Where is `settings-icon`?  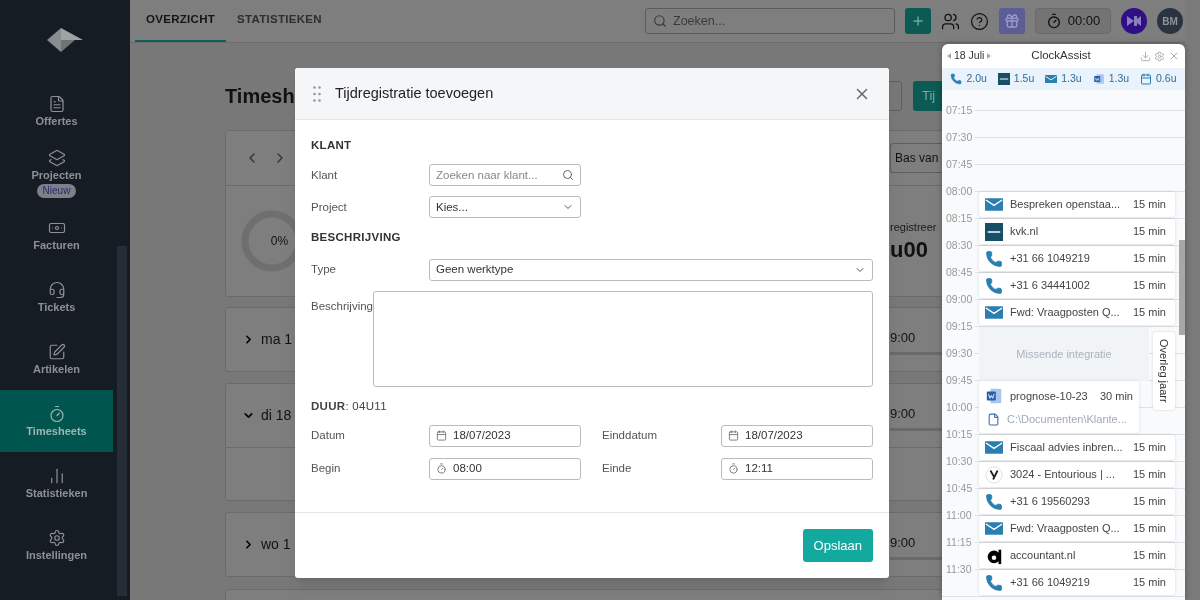 settings-icon is located at coordinates (1159, 56).